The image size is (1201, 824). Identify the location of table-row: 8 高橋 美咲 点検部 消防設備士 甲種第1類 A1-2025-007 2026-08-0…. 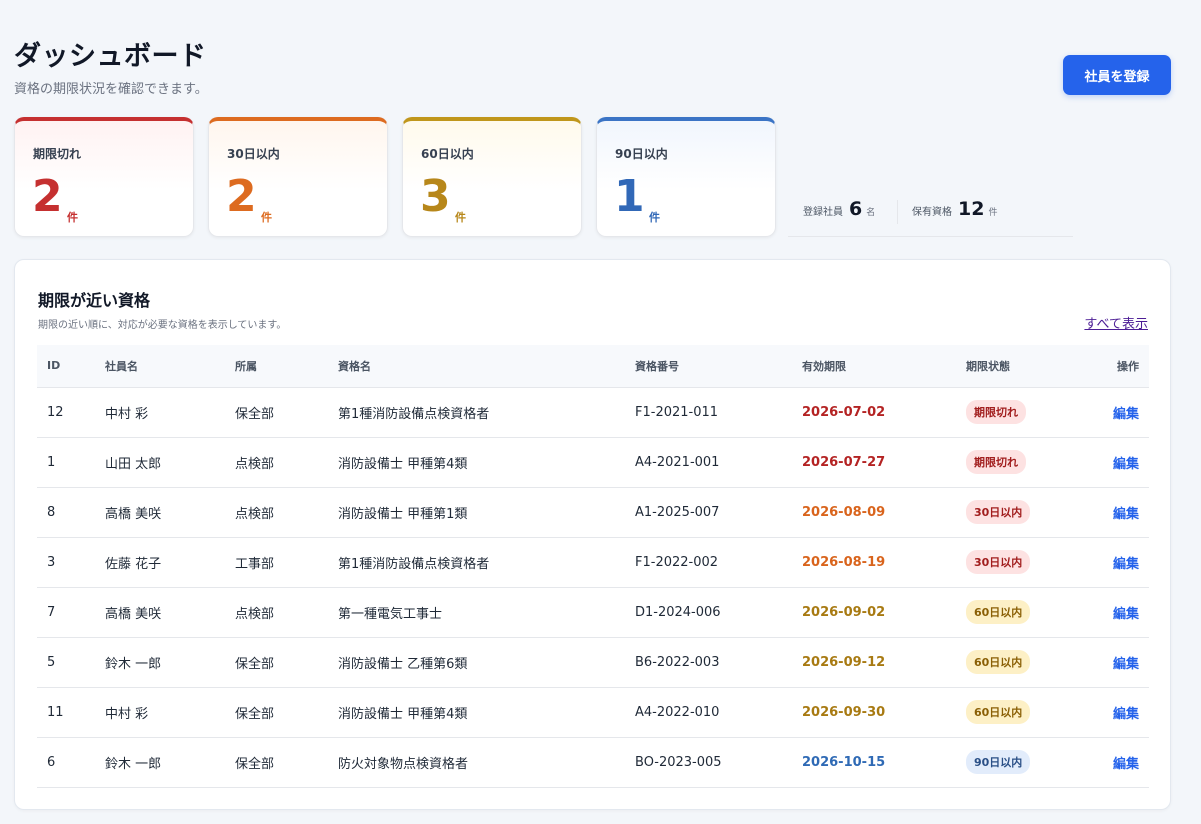
(593, 512).